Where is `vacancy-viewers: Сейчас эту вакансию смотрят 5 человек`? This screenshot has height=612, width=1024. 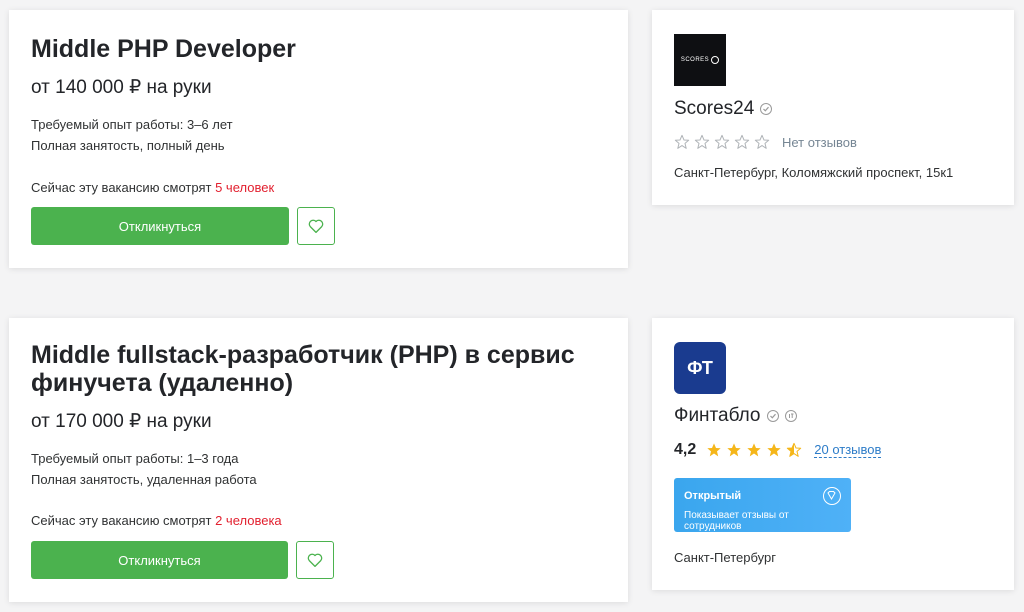
vacancy-viewers: Сейчас эту вакансию смотрят 5 человек is located at coordinates (152, 187).